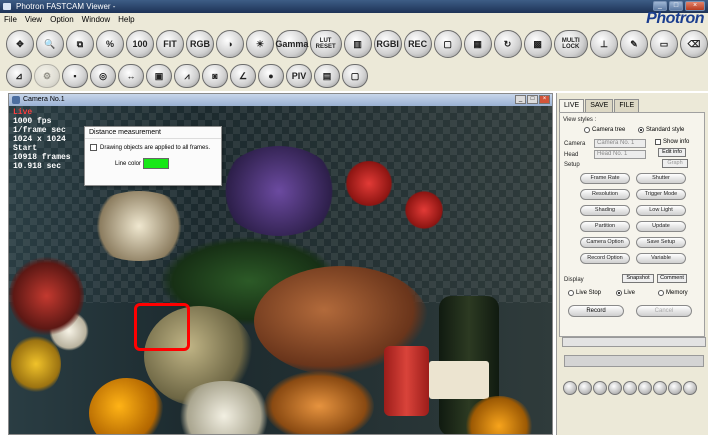  Describe the element at coordinates (80, 44) in the screenshot. I see `crop-icon: ⧉` at that location.